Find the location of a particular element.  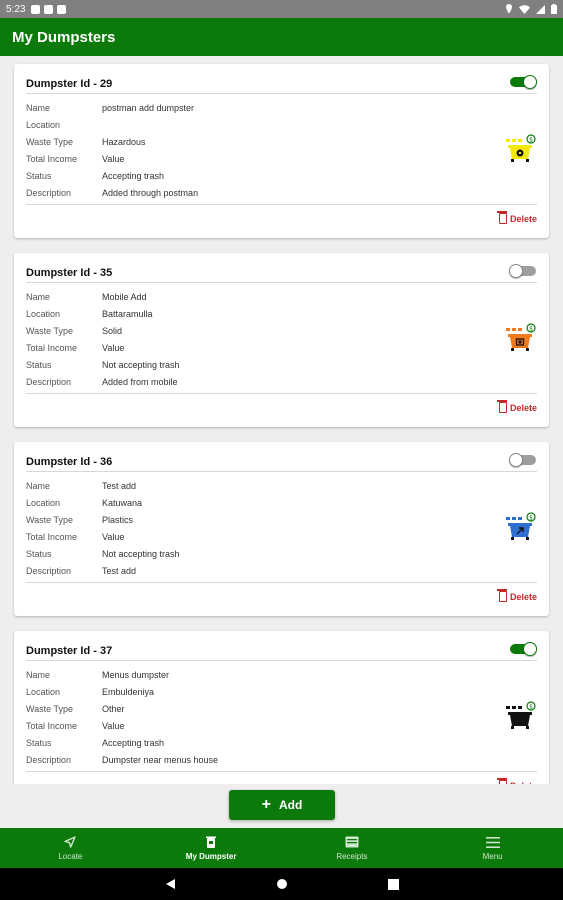

bottom-navigation: Locate My Dumpster Receipts Menu is located at coordinates (281, 848).